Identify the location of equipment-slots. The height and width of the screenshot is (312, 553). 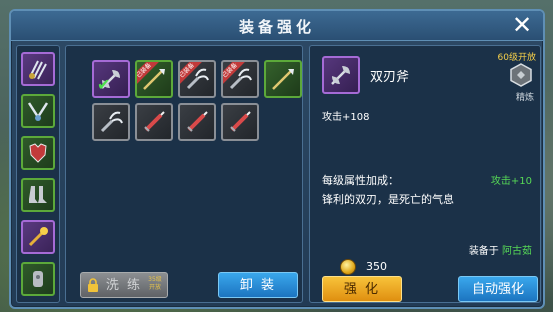
(38, 174).